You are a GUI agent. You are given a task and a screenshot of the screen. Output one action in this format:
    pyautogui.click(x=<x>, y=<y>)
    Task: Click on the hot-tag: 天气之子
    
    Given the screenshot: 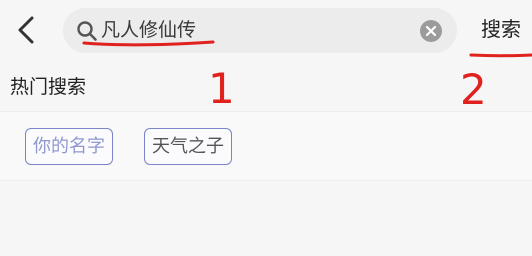 What is the action you would take?
    pyautogui.click(x=188, y=146)
    